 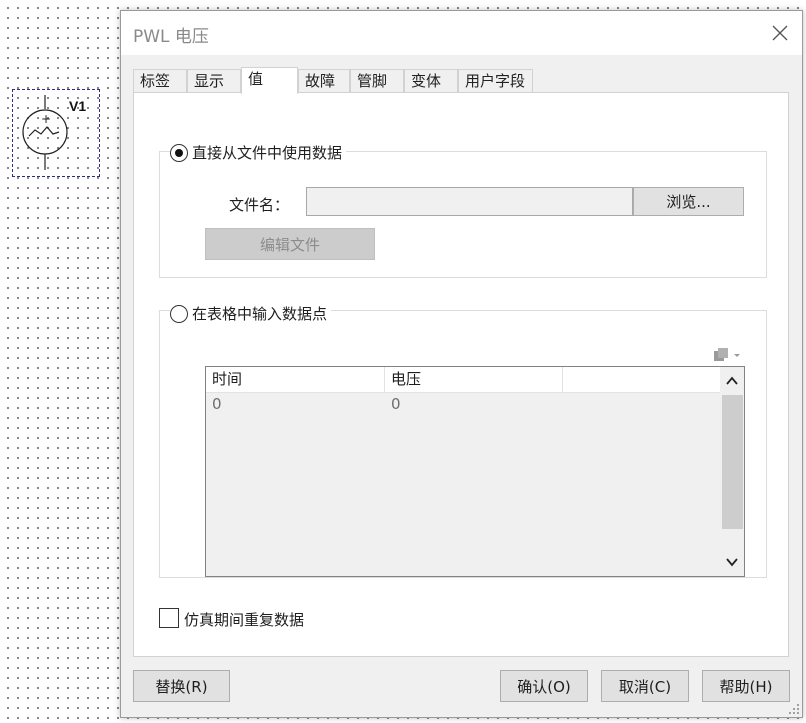 What do you see at coordinates (794, 709) in the screenshot?
I see `resize-grip-icon` at bounding box center [794, 709].